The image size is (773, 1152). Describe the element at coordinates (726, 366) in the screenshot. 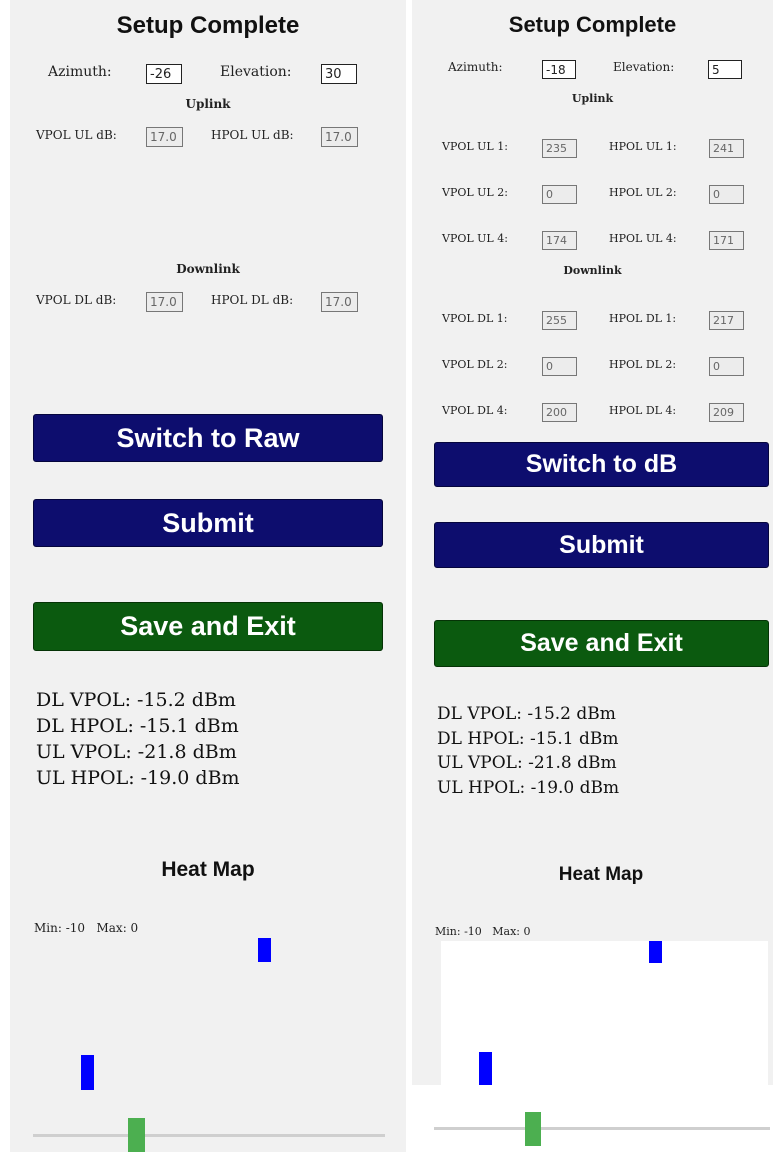

I see `hpol-dl-2-field` at that location.